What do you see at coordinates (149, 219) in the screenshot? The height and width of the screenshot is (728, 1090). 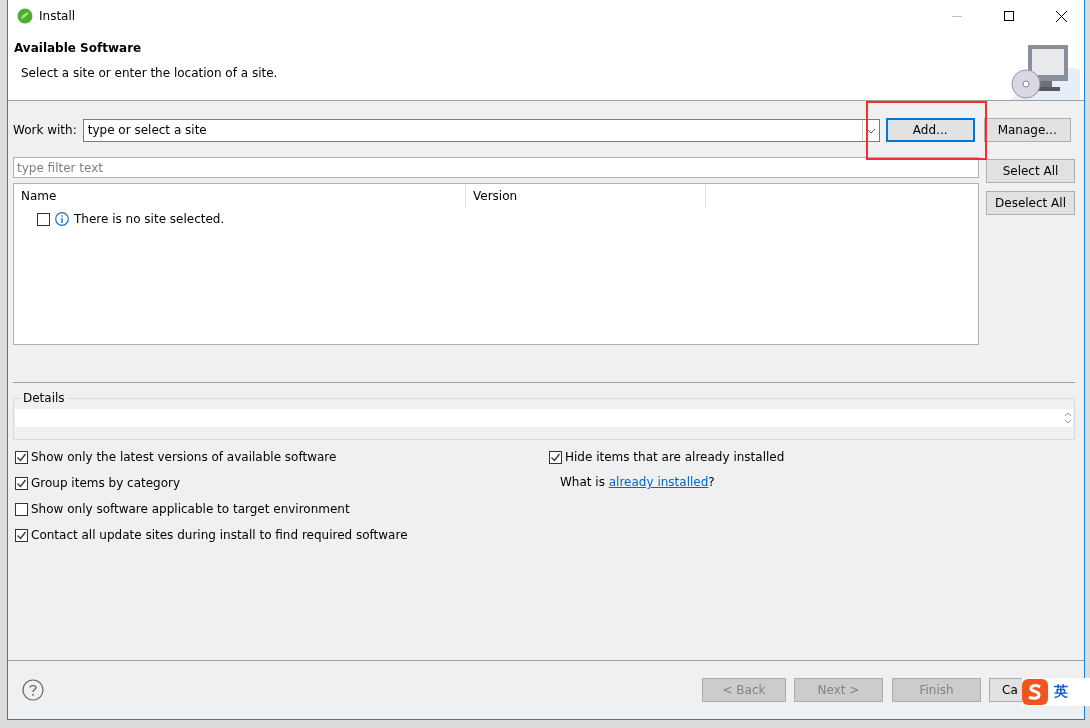 I see `table-cell: There is no site selected.` at bounding box center [149, 219].